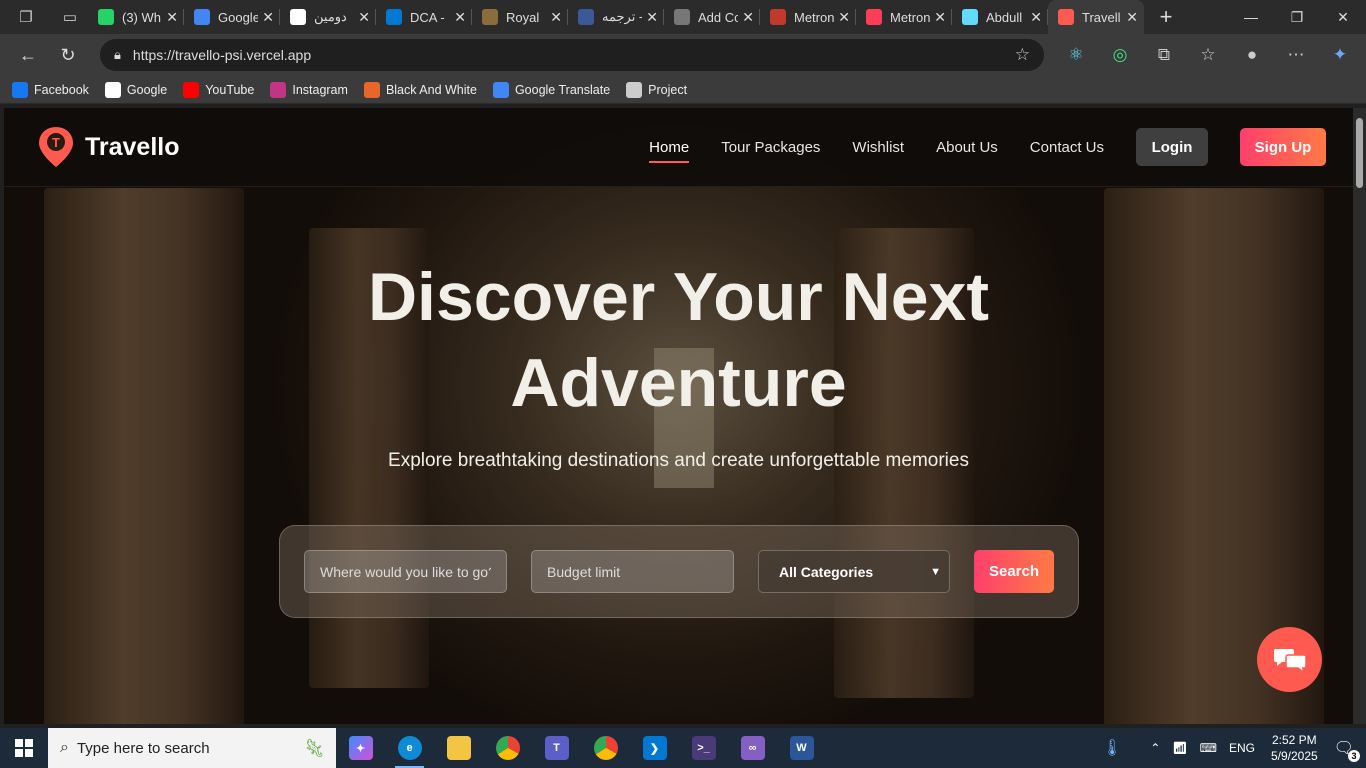 The image size is (1366, 768). Describe the element at coordinates (360, 748) in the screenshot. I see `taskbar-copilot: ✦` at that location.